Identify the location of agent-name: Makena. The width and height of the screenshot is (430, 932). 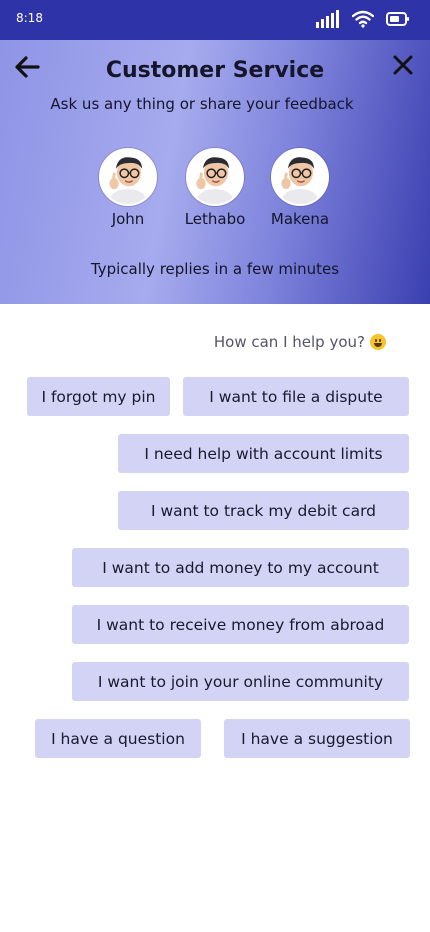
(300, 219).